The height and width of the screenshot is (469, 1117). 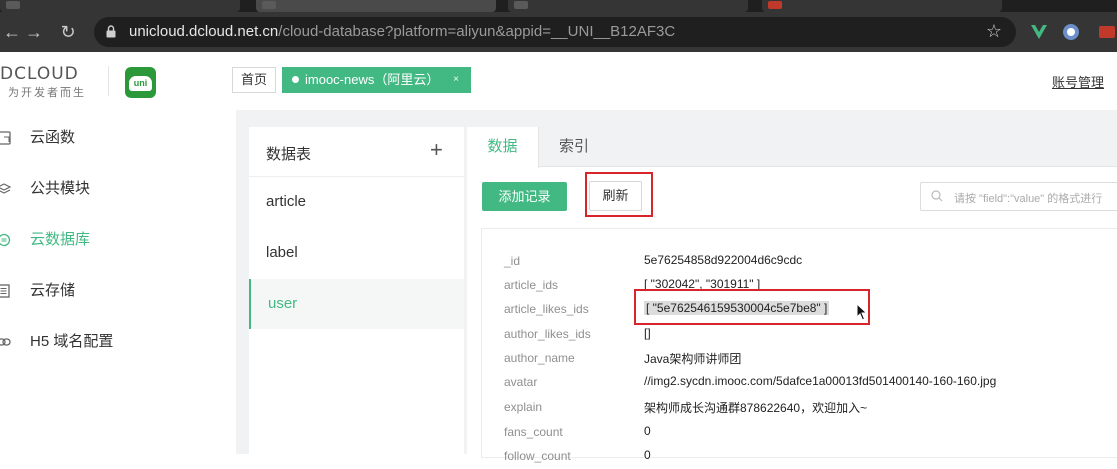 I want to click on status-dot-icon, so click(x=295, y=79).